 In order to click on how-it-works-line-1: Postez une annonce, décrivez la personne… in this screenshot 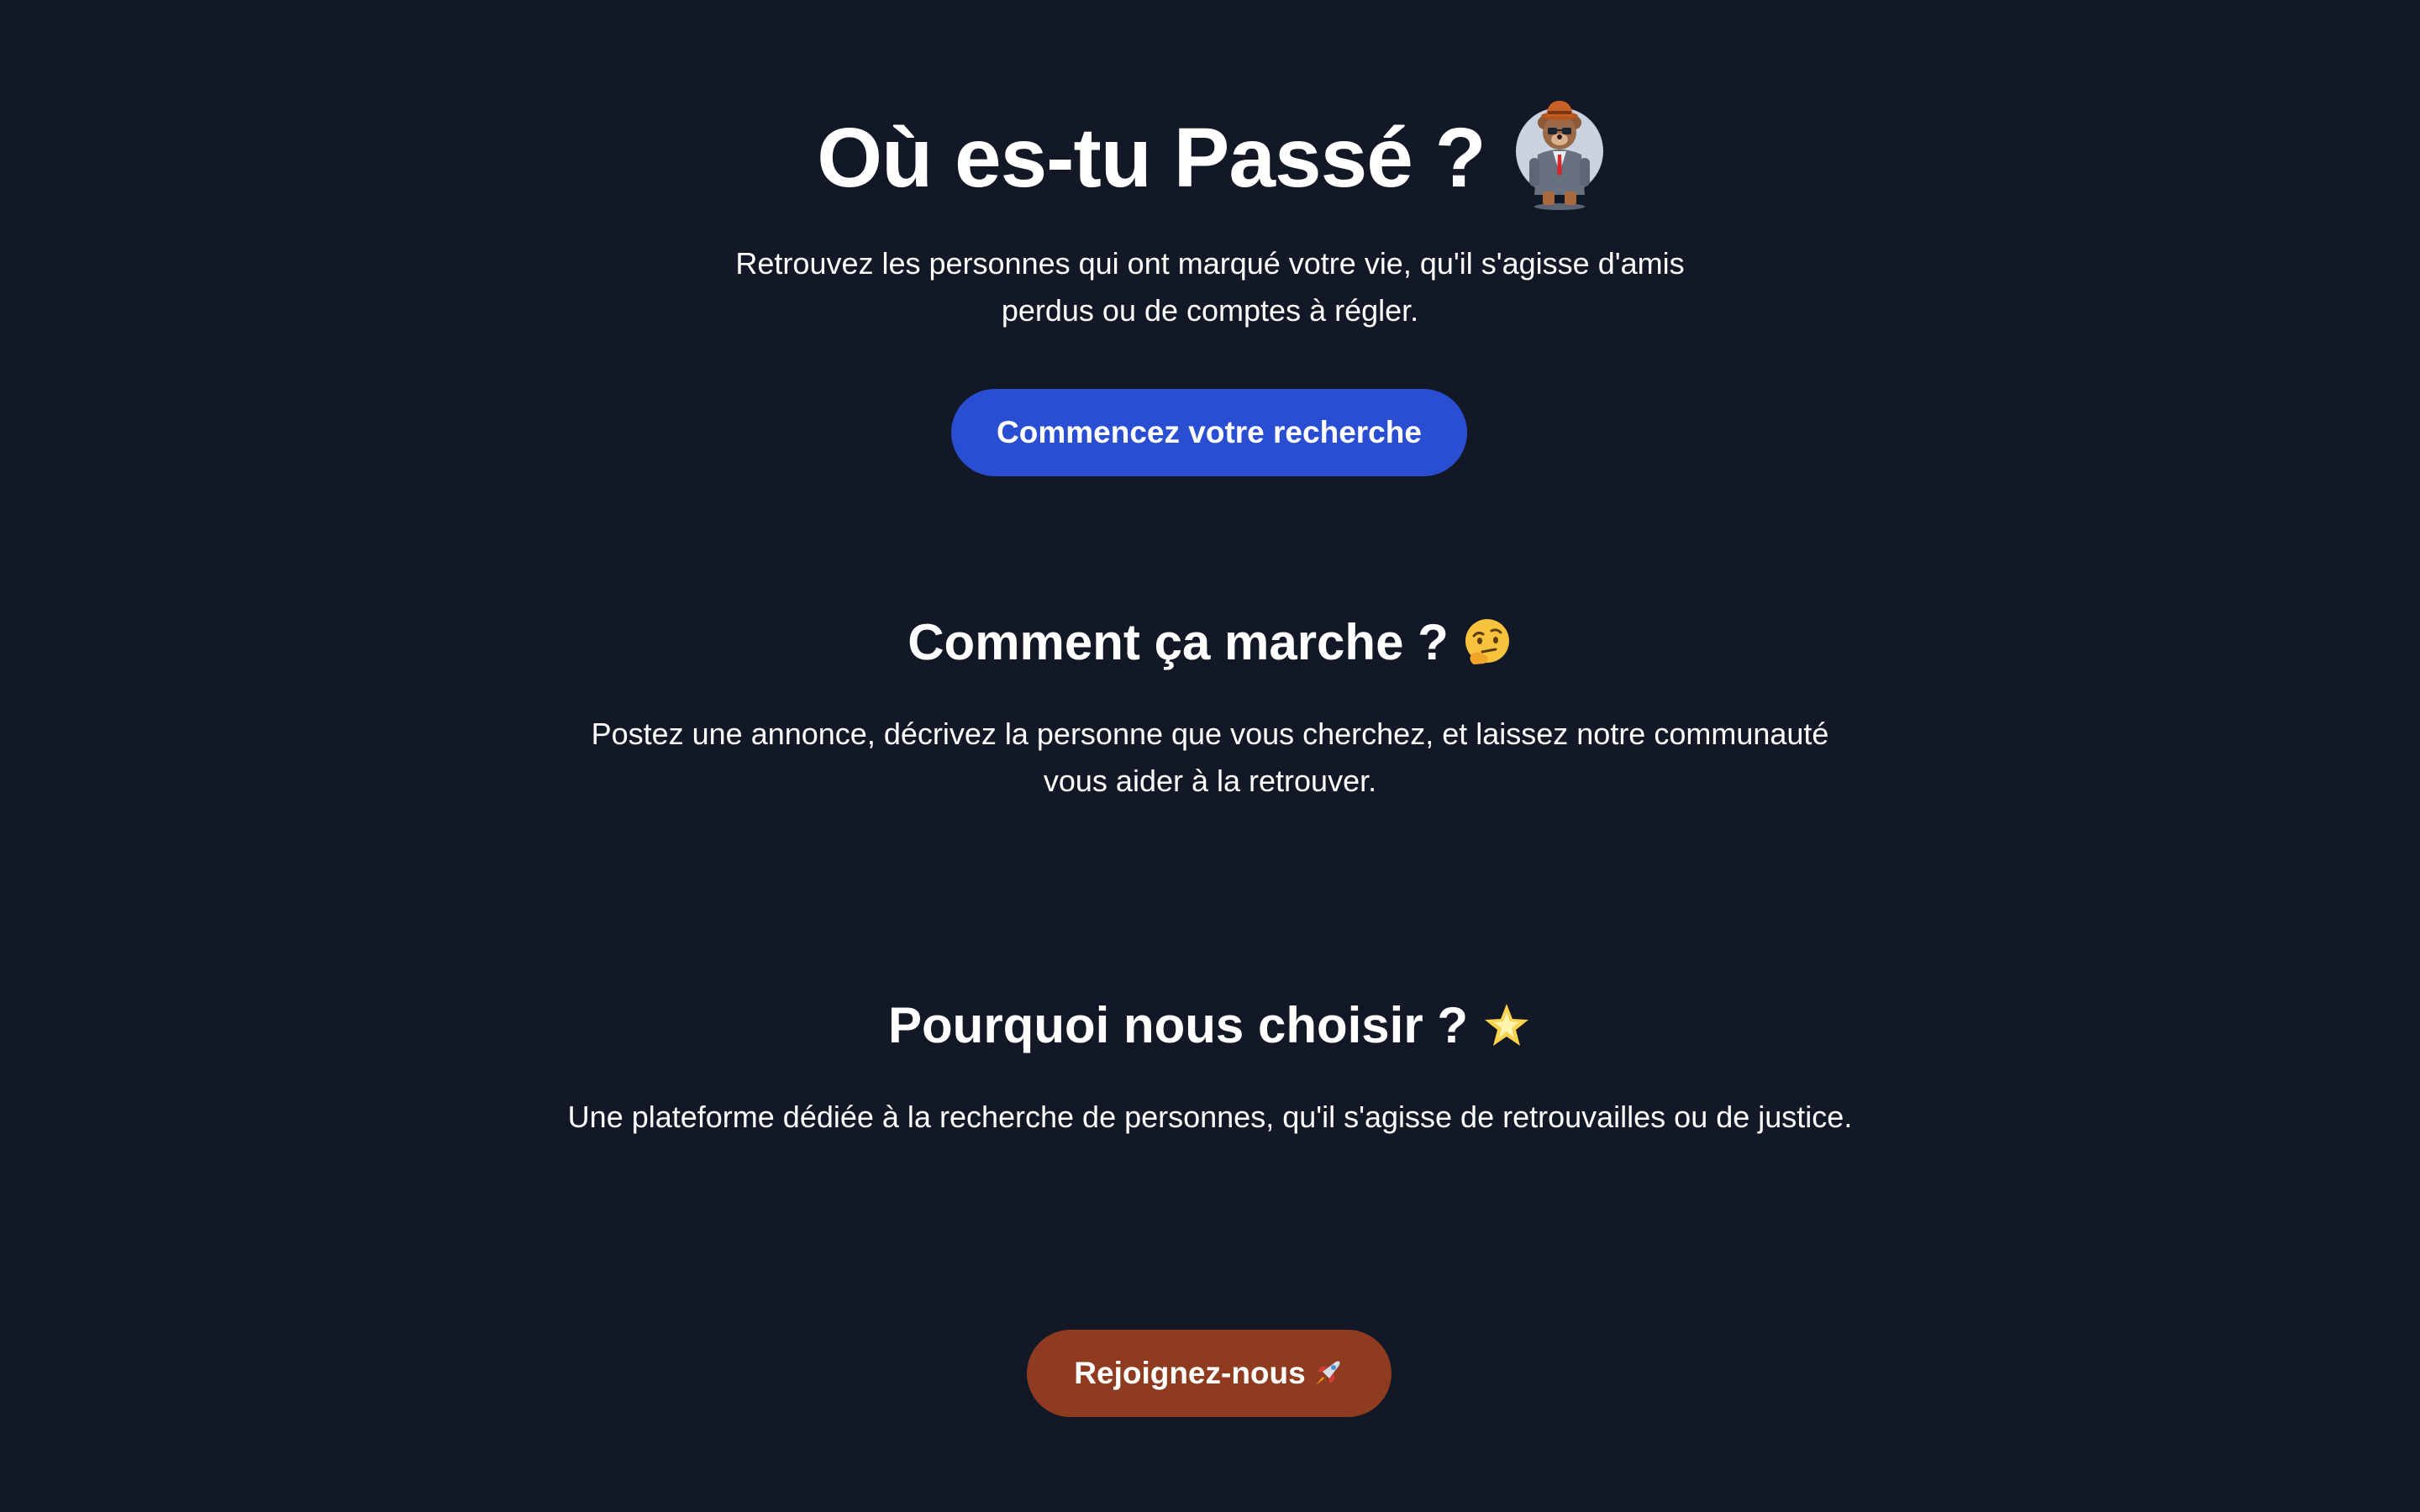, I will do `click(1210, 734)`.